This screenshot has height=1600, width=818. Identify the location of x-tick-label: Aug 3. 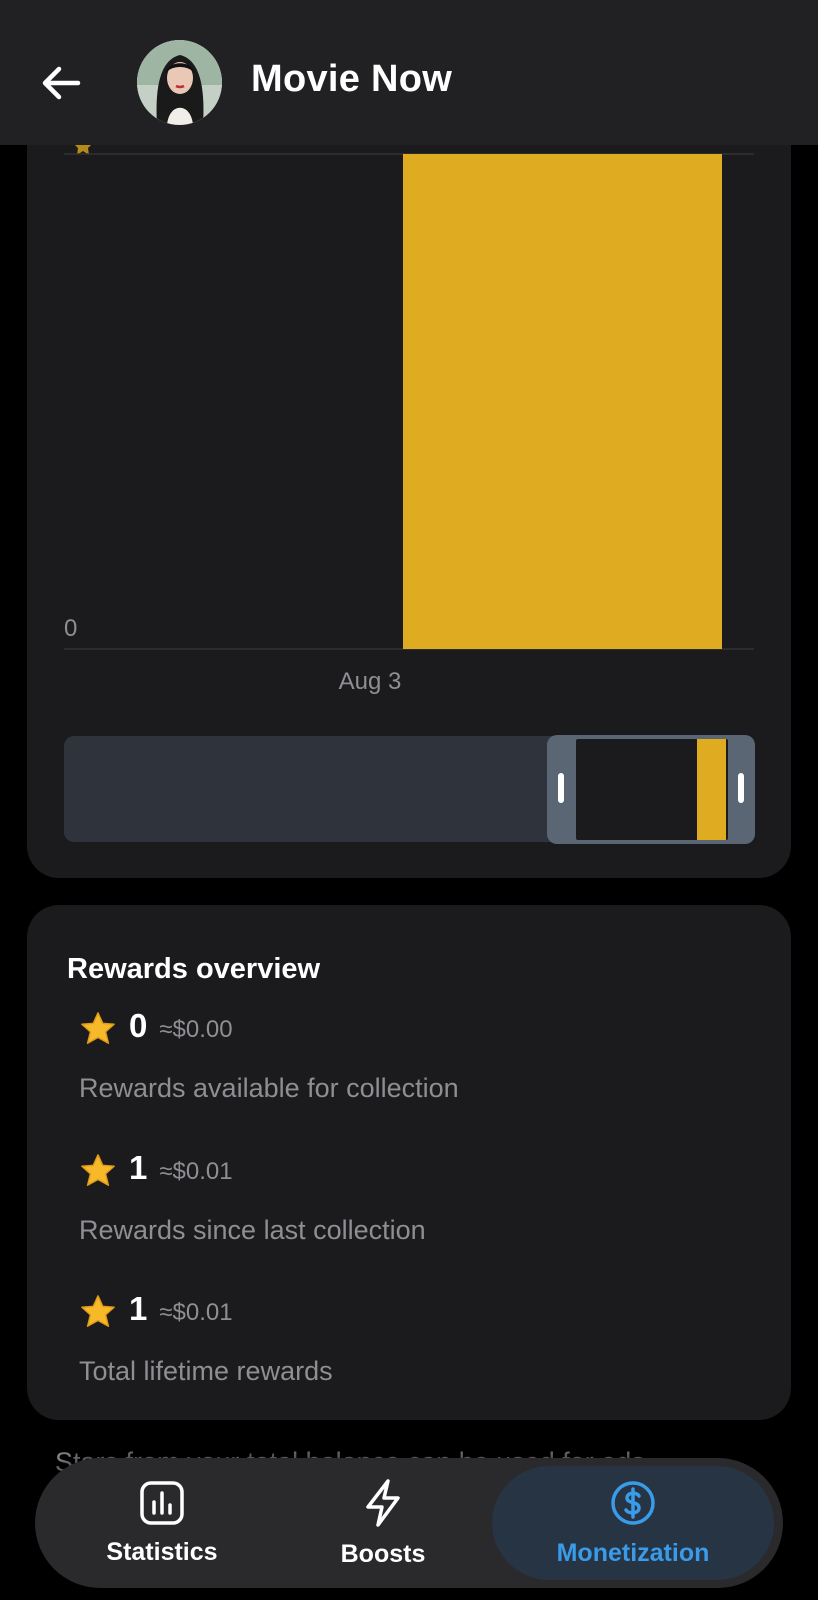
(370, 681).